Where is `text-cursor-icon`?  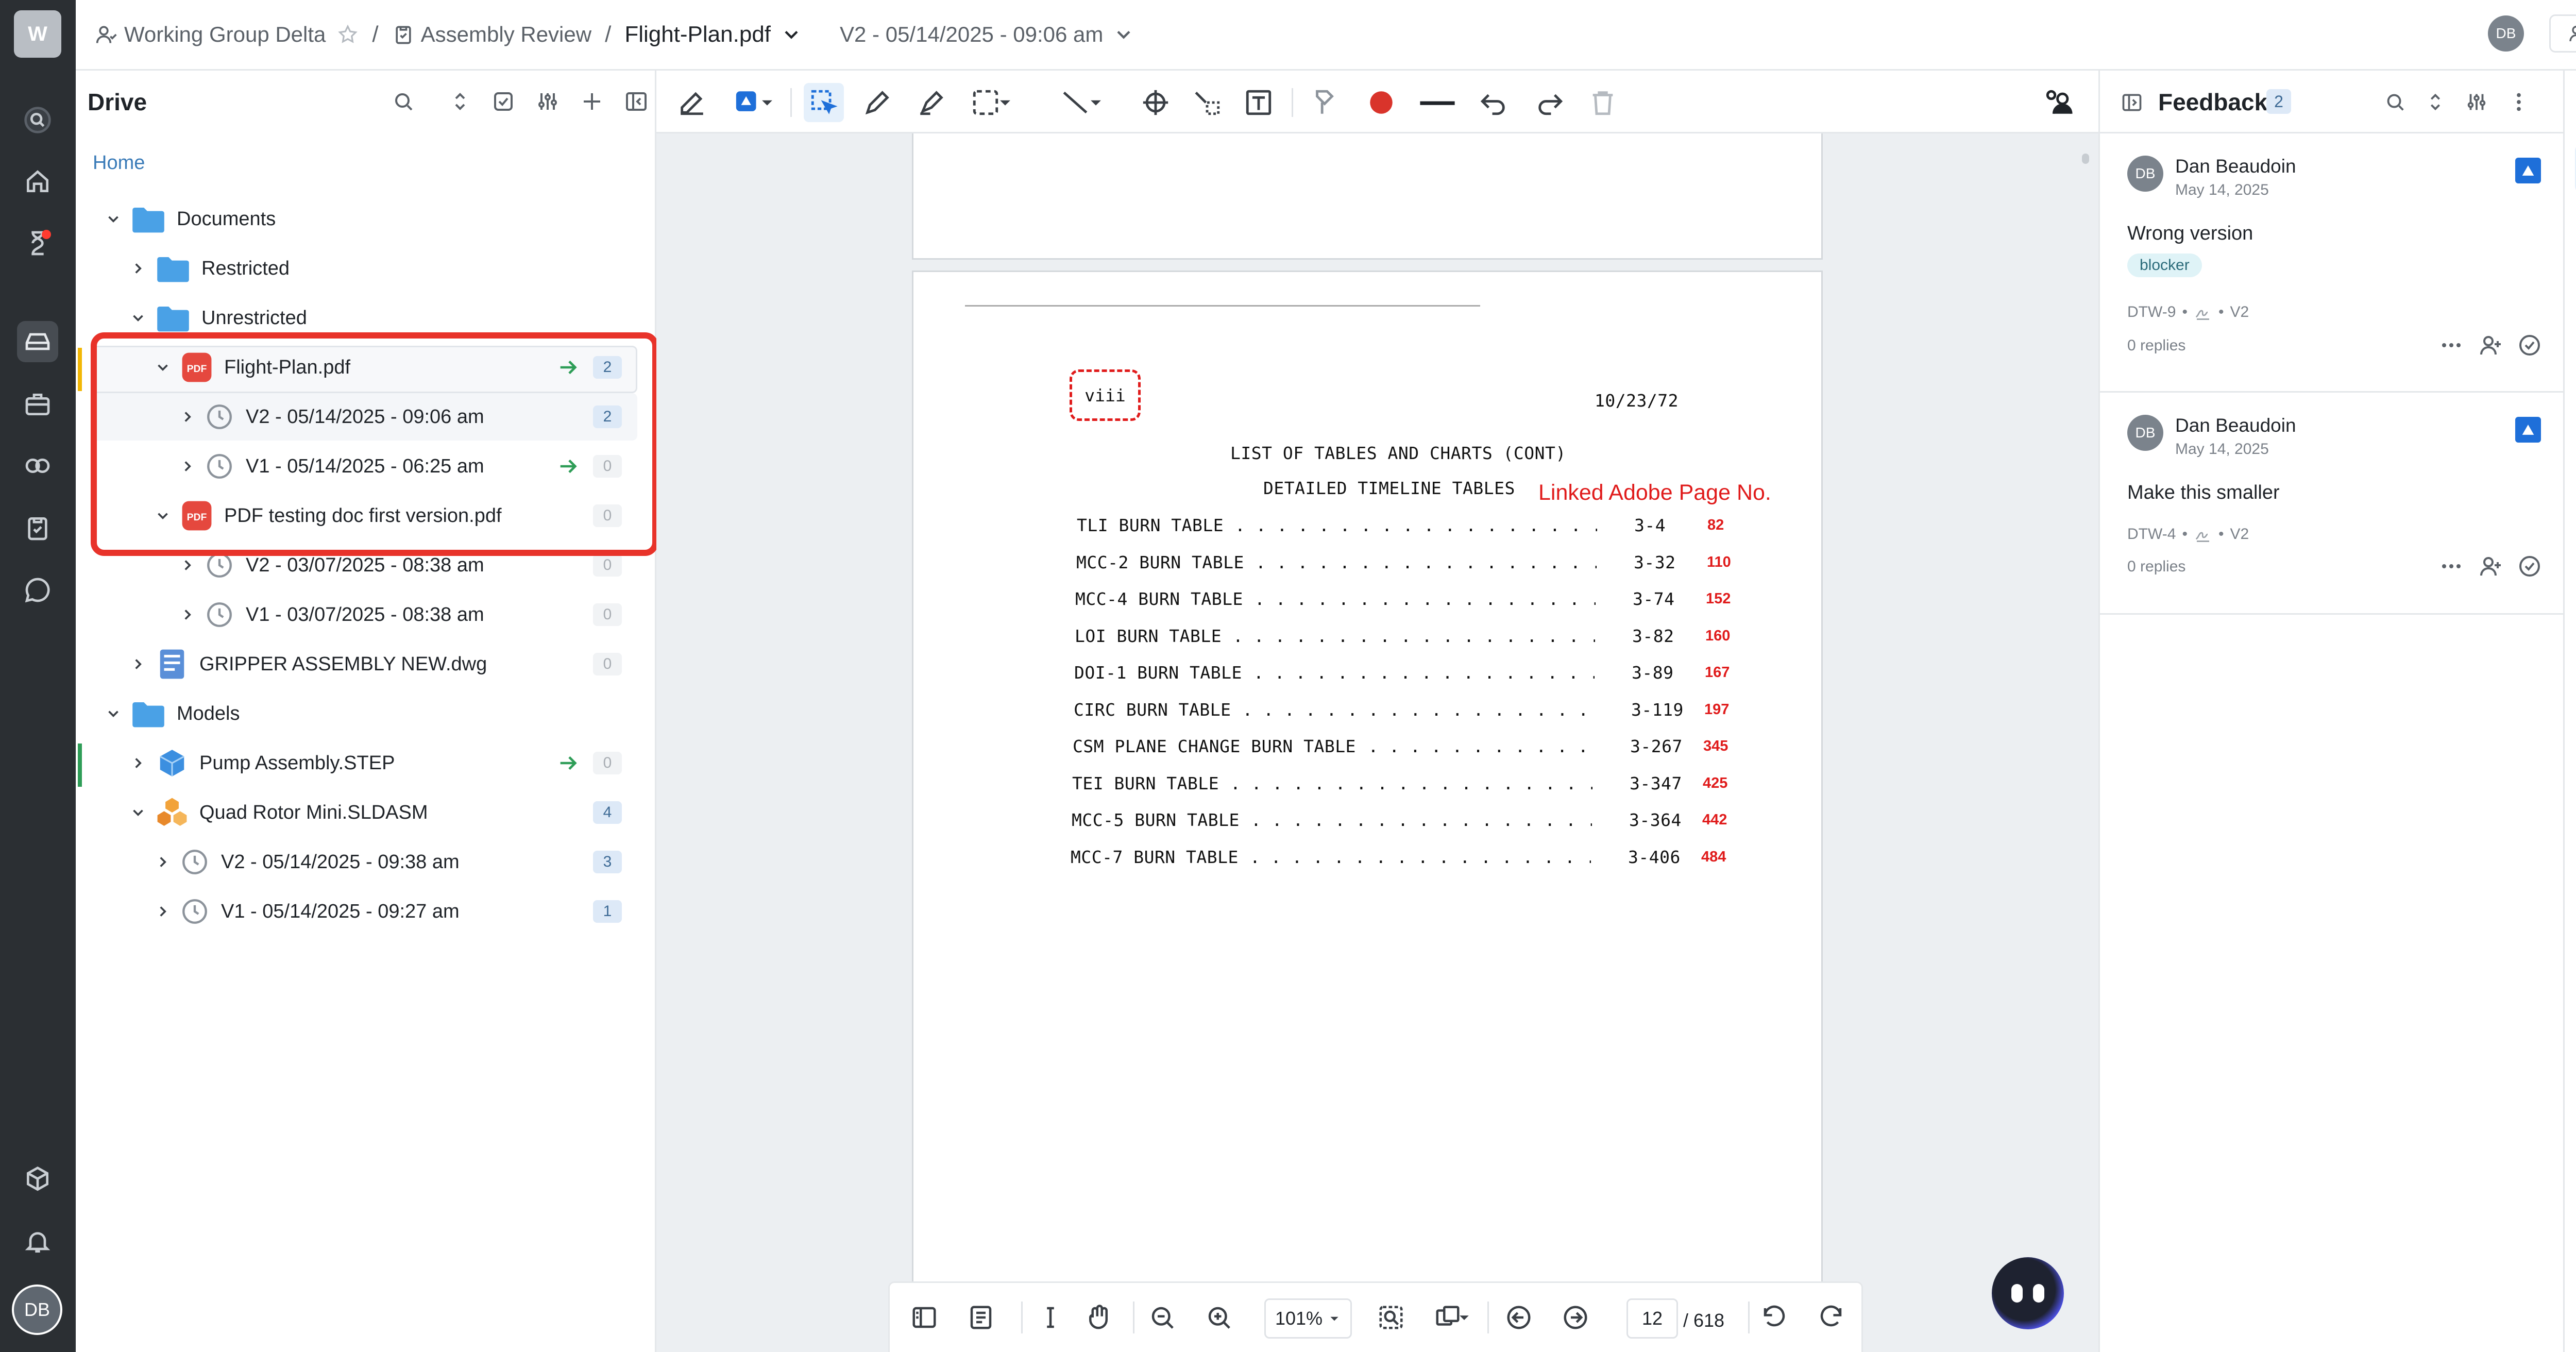
text-cursor-icon is located at coordinates (1050, 1317).